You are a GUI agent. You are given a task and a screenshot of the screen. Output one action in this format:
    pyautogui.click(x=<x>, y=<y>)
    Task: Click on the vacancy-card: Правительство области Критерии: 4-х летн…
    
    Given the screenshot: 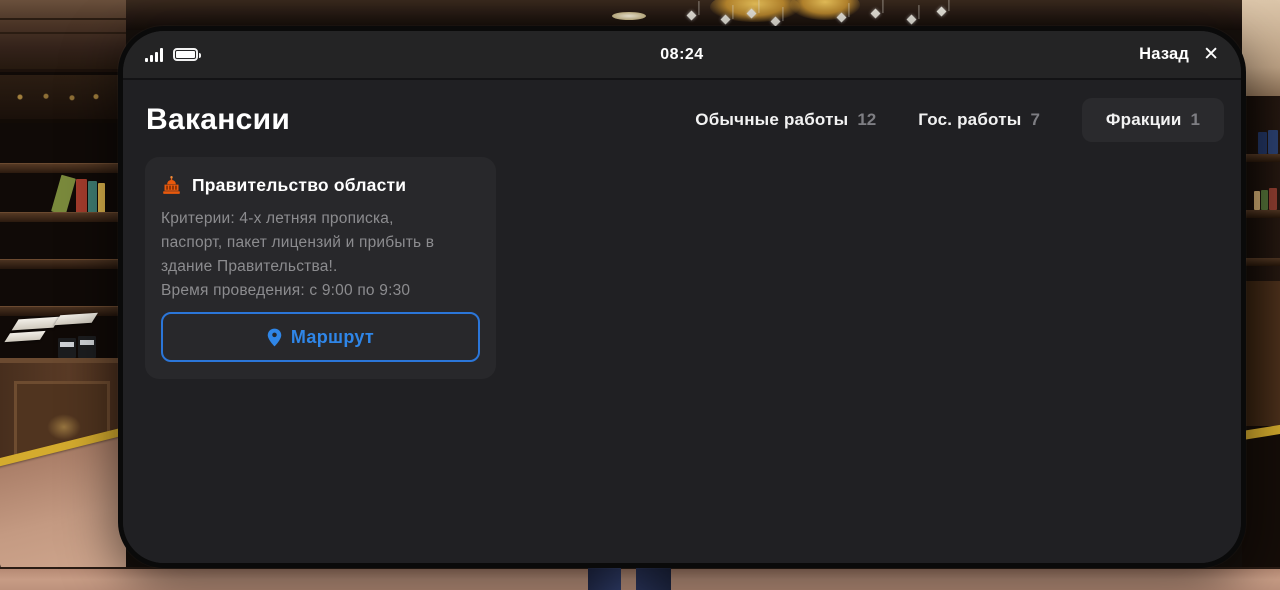 What is the action you would take?
    pyautogui.click(x=320, y=268)
    